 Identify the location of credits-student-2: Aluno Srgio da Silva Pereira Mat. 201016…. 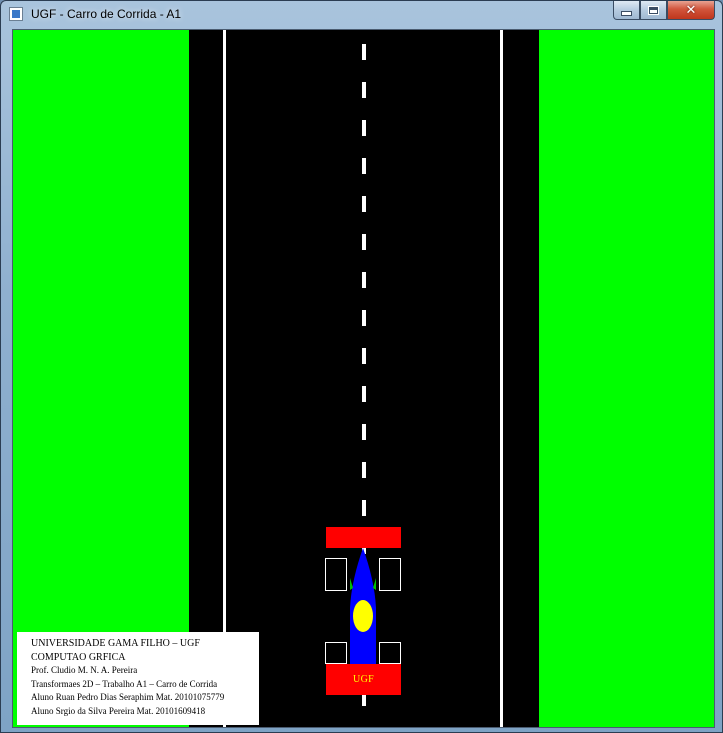
(118, 710).